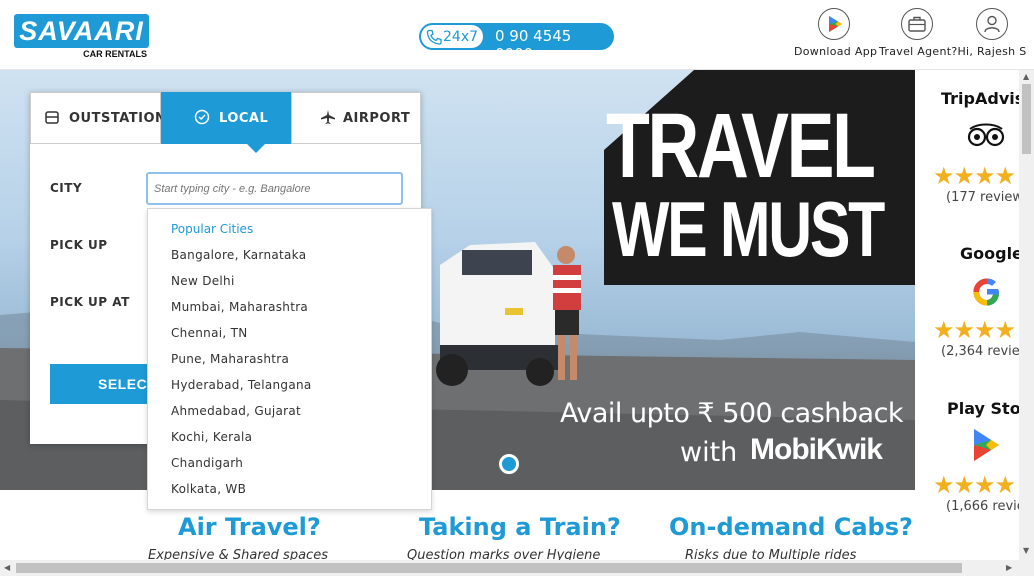 Image resolution: width=1034 pixels, height=576 pixels. Describe the element at coordinates (974, 176) in the screenshot. I see `tripadvisor-stars: ★★★★` at that location.